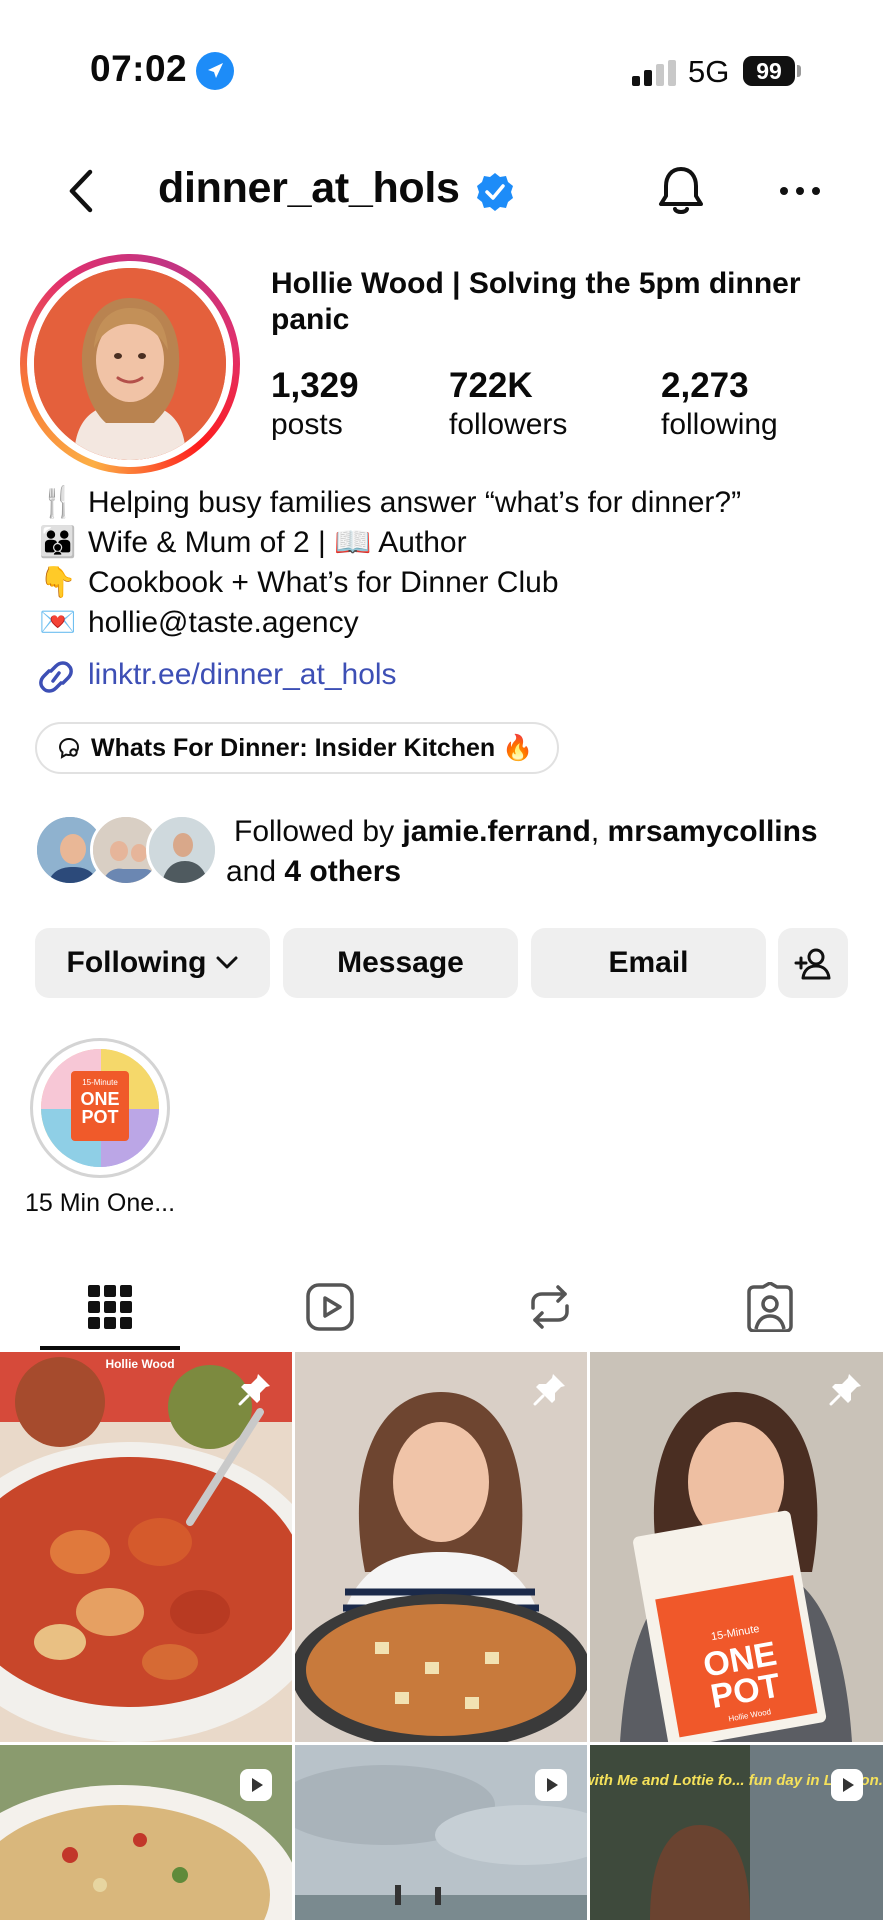 This screenshot has height=1920, width=883. What do you see at coordinates (799, 71) in the screenshot?
I see `battery-cap` at bounding box center [799, 71].